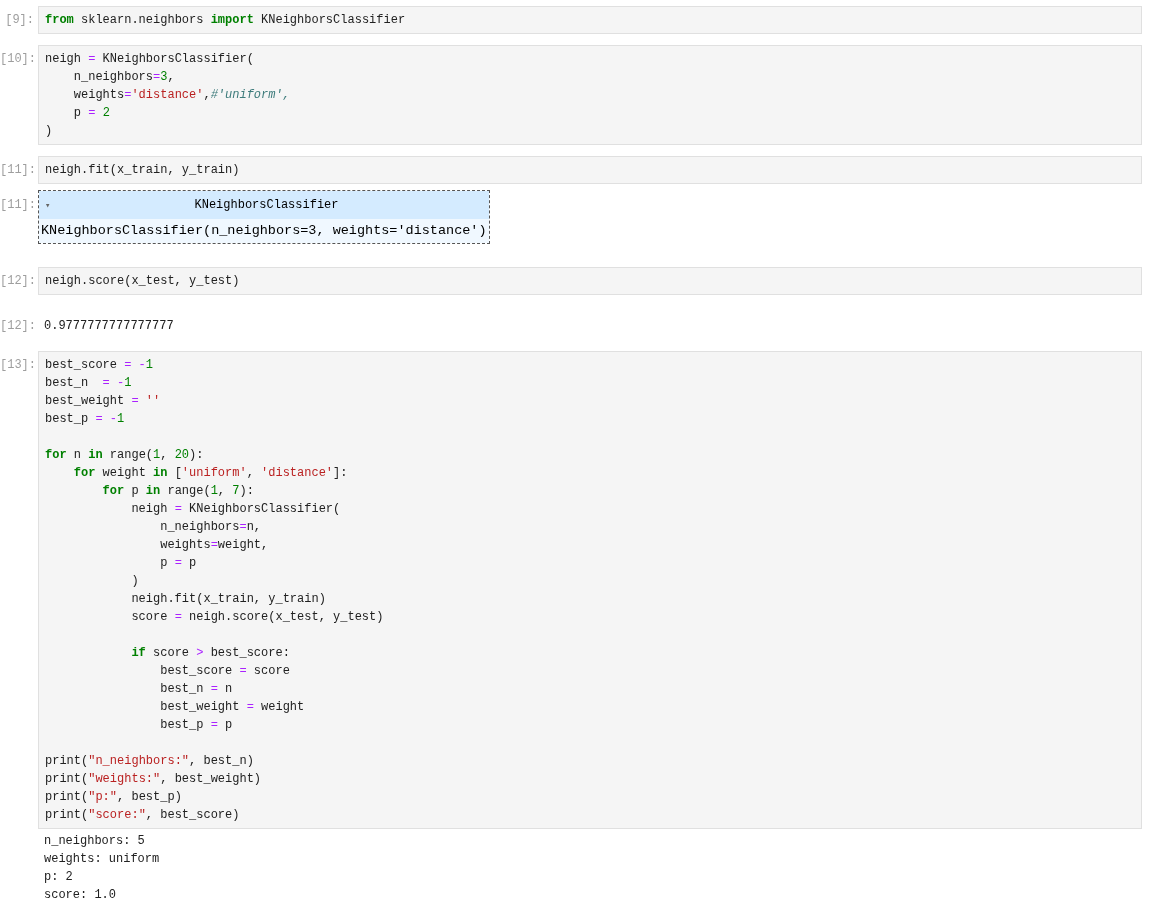 Image resolution: width=1151 pixels, height=903 pixels. What do you see at coordinates (109, 326) in the screenshot?
I see `output-line: 0.9777777777777777` at bounding box center [109, 326].